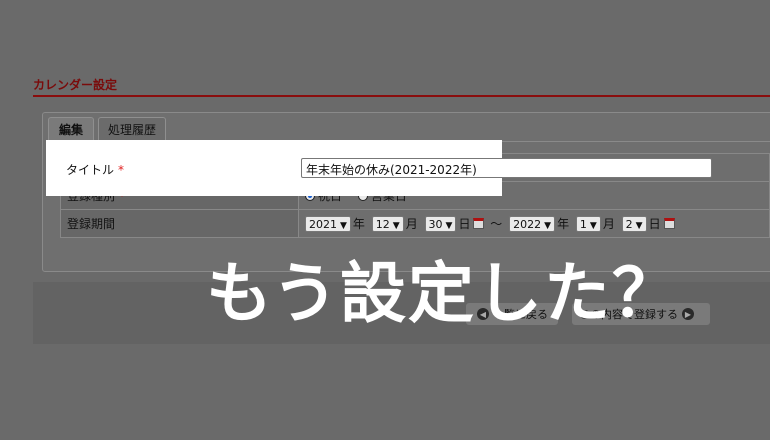  Describe the element at coordinates (121, 170) in the screenshot. I see `required-mark: *` at that location.